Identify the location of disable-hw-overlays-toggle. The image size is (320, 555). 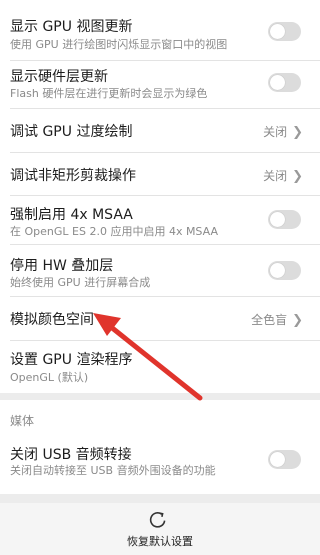
(284, 270).